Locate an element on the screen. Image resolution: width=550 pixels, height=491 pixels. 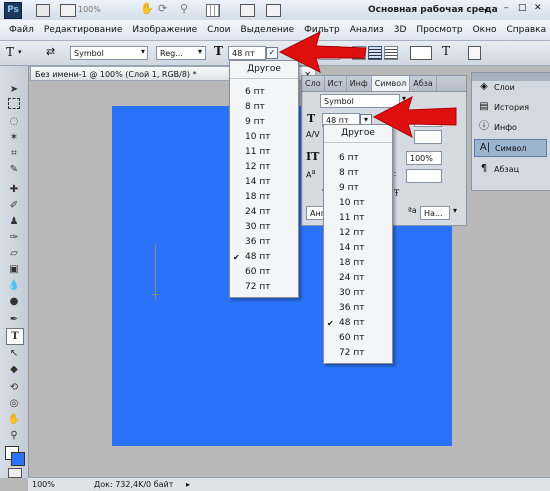
tab-layers: Сло is located at coordinates (313, 83).